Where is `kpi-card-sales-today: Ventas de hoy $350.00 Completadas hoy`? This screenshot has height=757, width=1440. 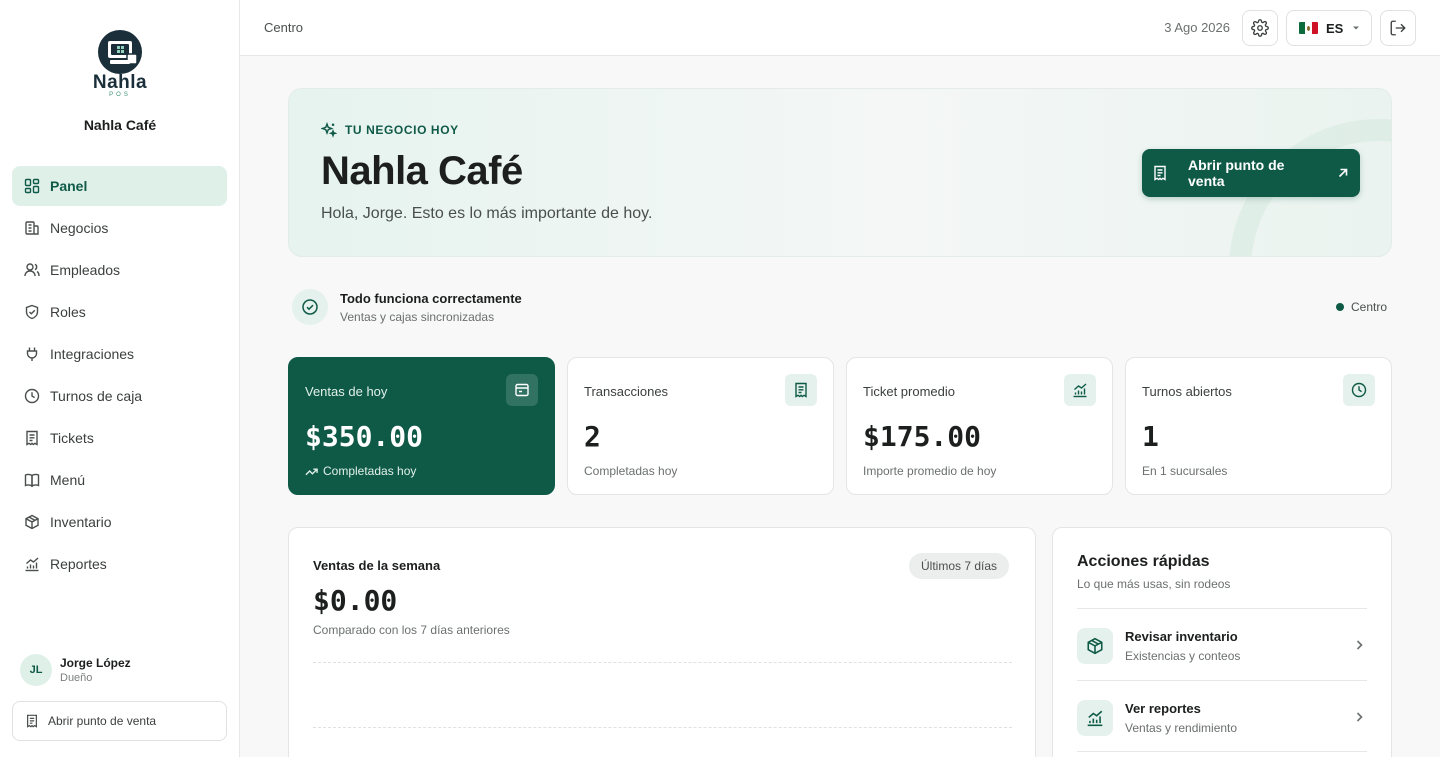
kpi-card-sales-today: Ventas de hoy $350.00 Completadas hoy is located at coordinates (421, 426).